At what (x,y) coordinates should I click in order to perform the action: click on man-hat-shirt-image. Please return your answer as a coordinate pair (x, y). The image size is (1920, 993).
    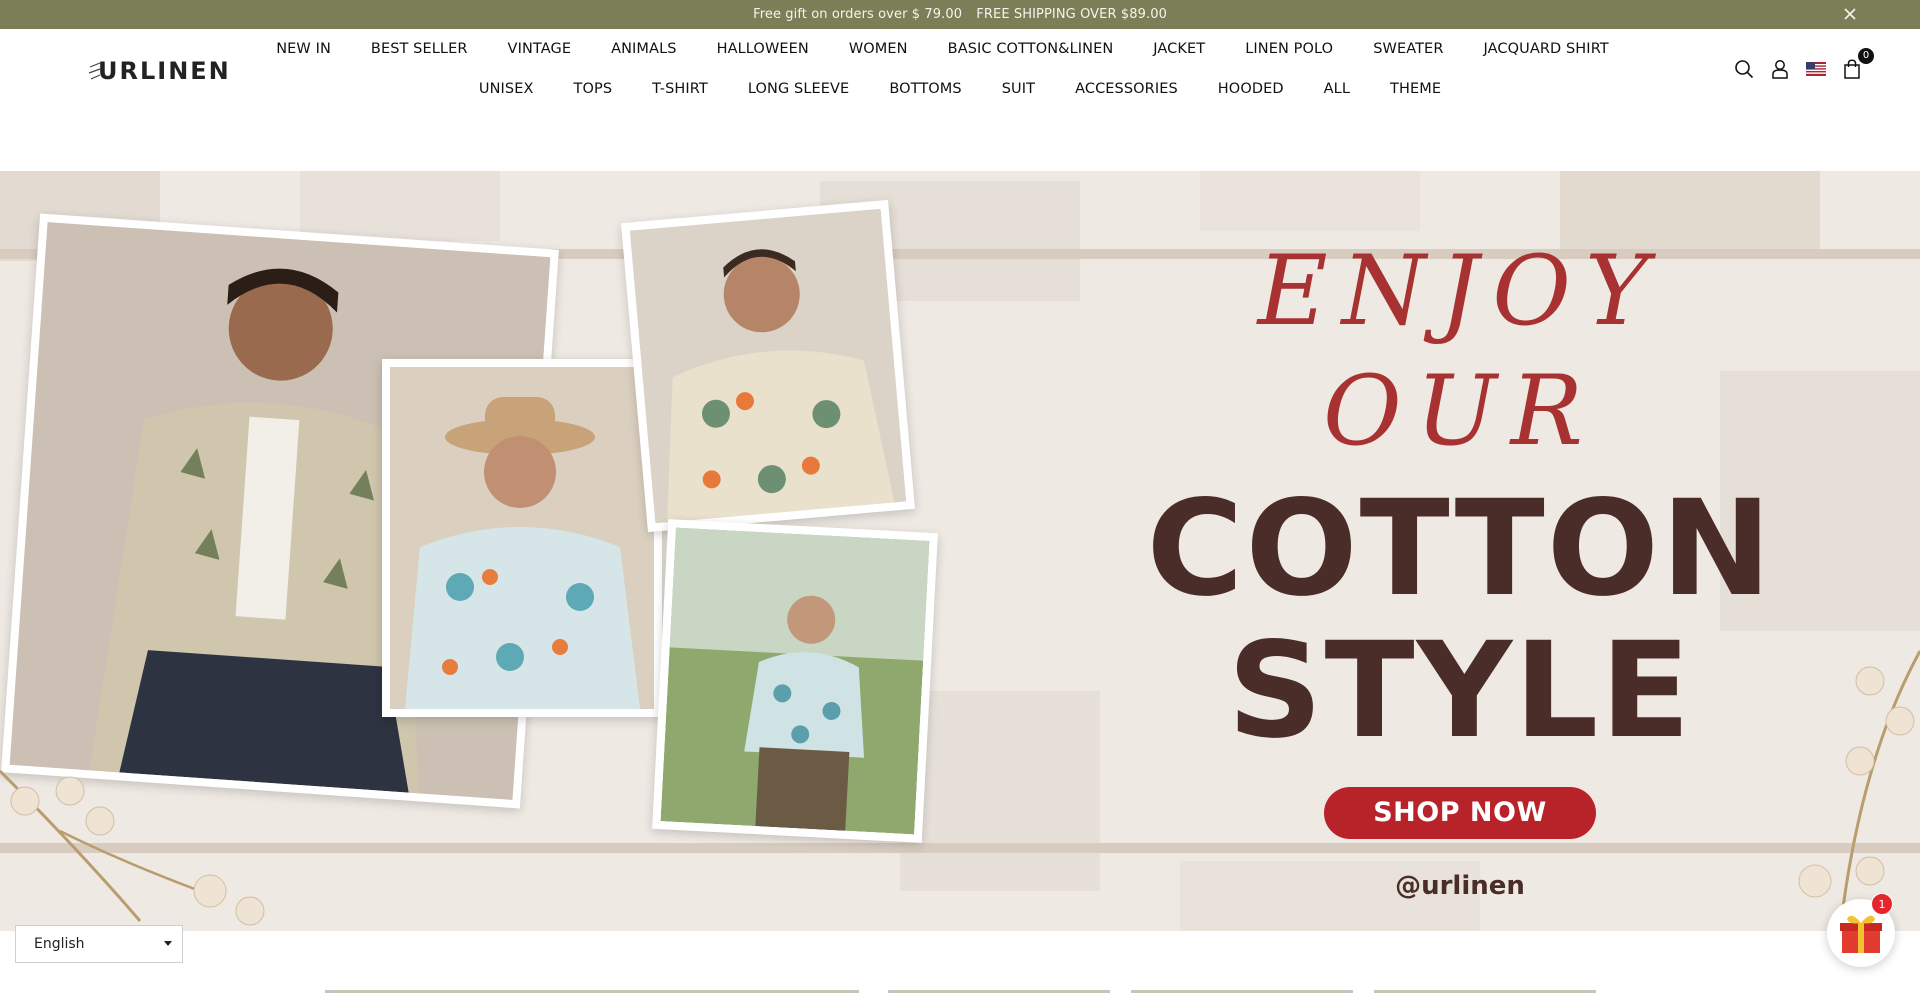
    Looking at the image, I should click on (522, 538).